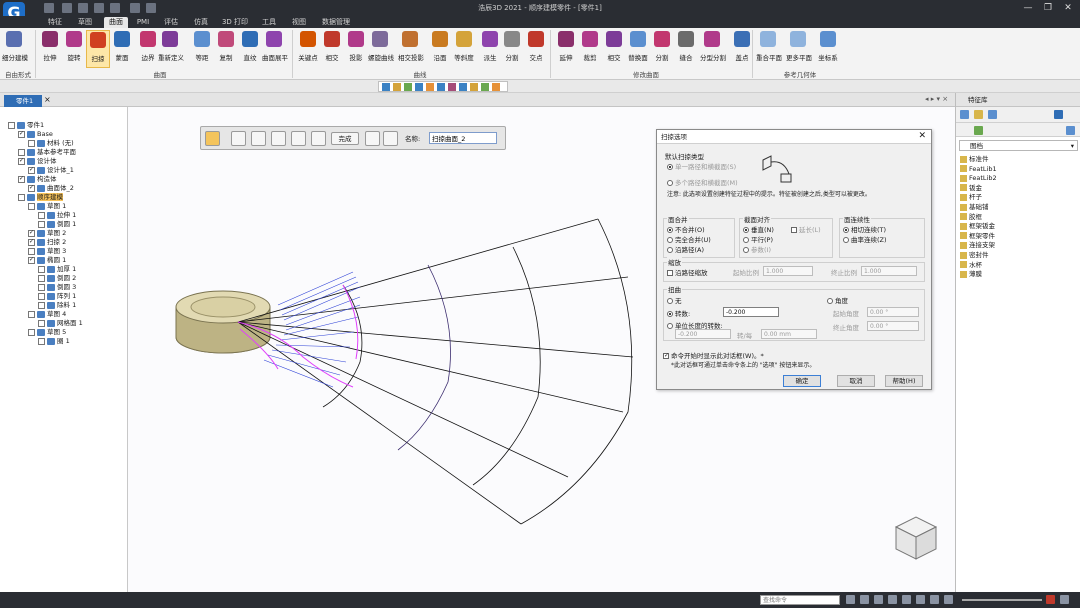 The image size is (1080, 608). Describe the element at coordinates (512, 49) in the screenshot. I see `ribbon-button-19: 分割` at that location.